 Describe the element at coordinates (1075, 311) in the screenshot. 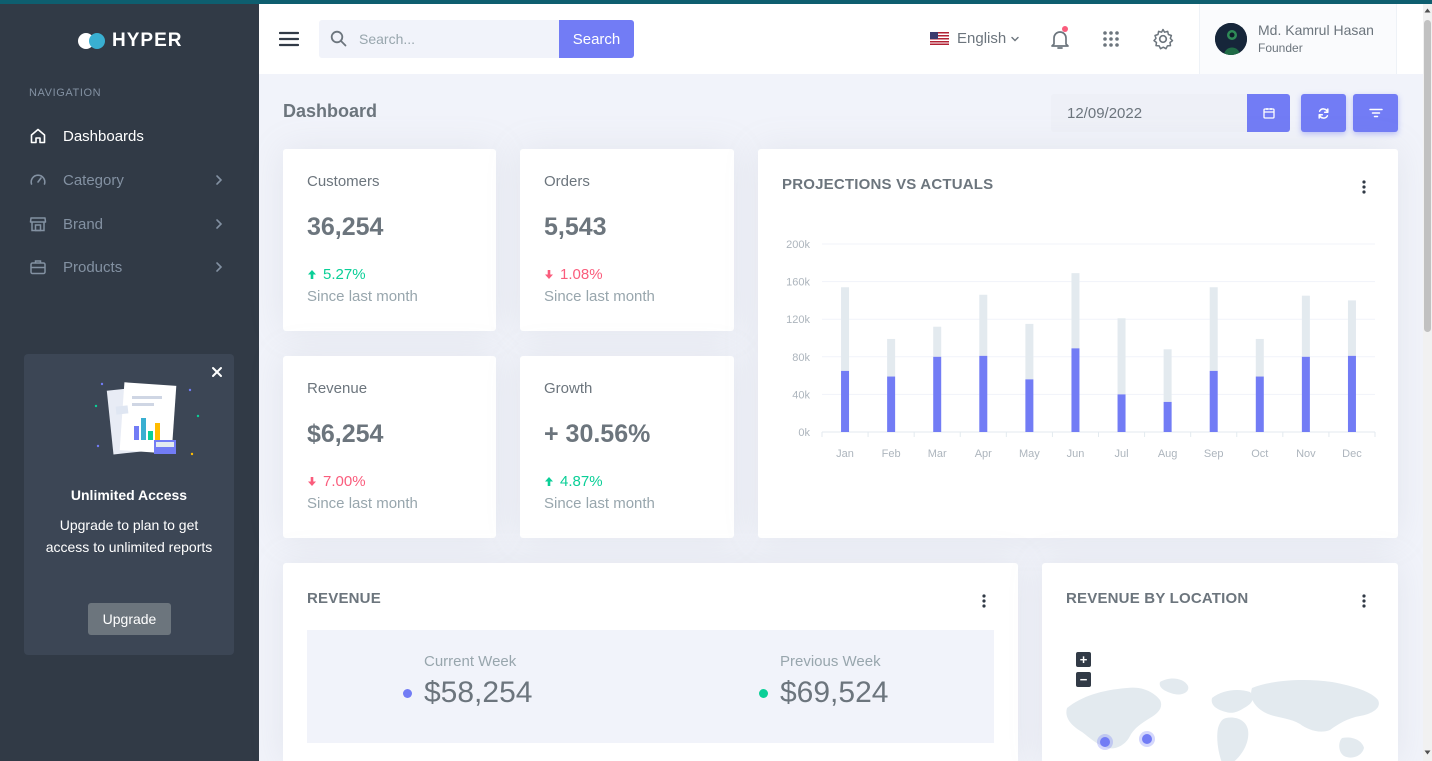

I see `bar-projection-jun` at that location.